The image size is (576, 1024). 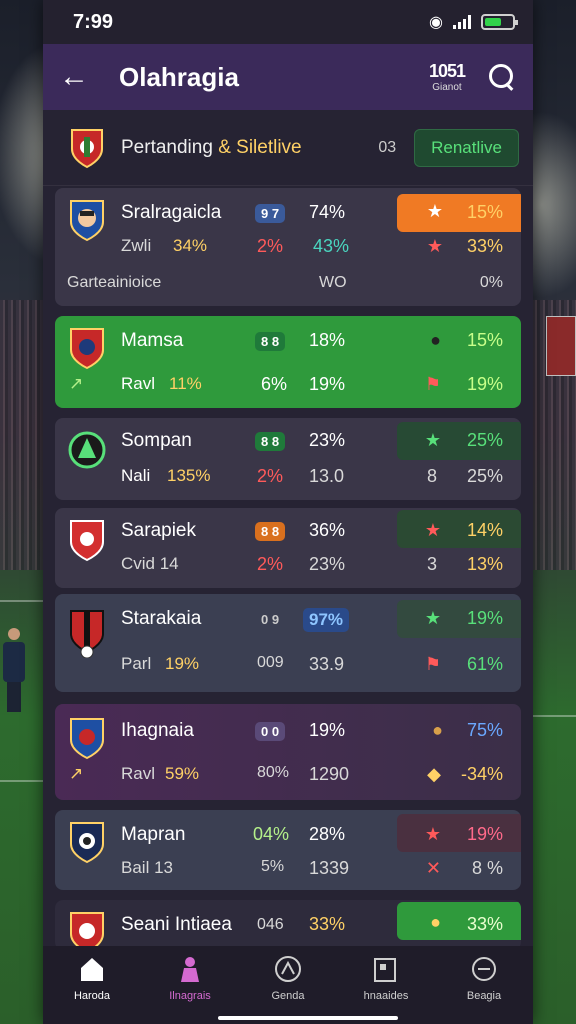 I want to click on odds-value: -34%, so click(x=481, y=774).